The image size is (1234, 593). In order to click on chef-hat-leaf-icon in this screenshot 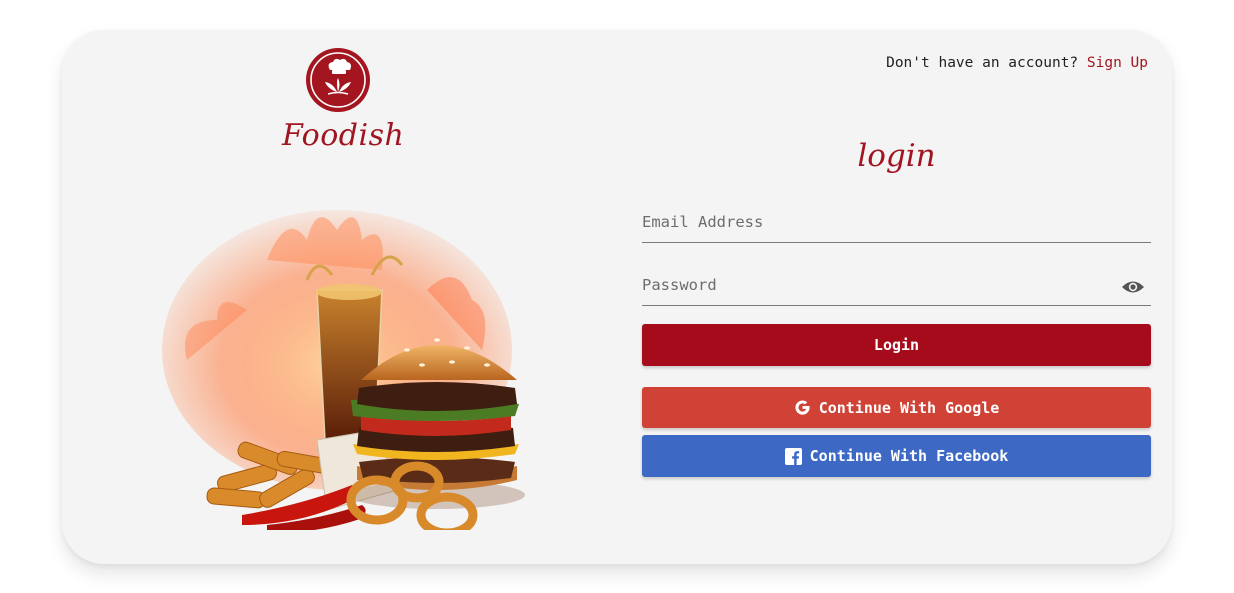, I will do `click(338, 80)`.